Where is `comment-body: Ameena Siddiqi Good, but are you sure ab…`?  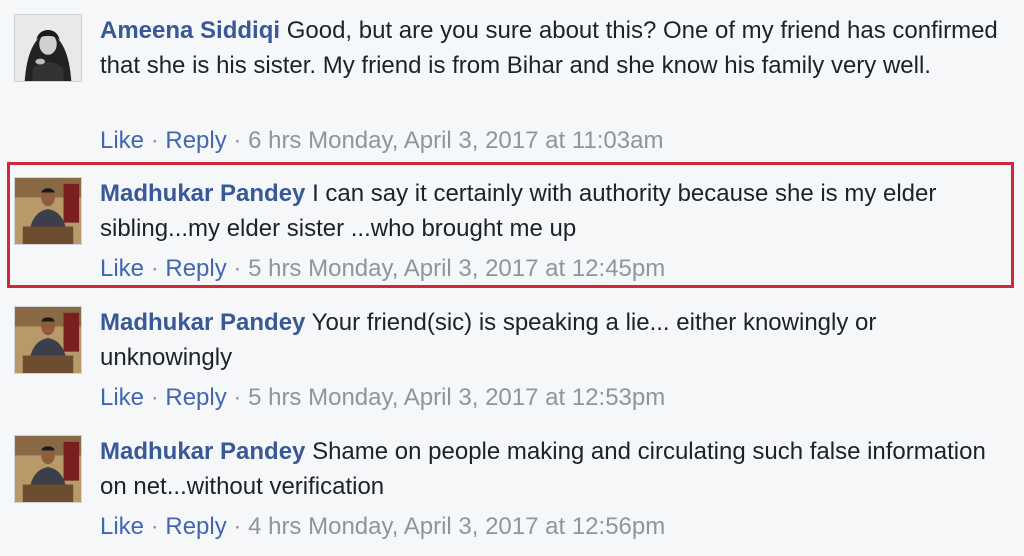 comment-body: Ameena Siddiqi Good, but are you sure ab… is located at coordinates (552, 48).